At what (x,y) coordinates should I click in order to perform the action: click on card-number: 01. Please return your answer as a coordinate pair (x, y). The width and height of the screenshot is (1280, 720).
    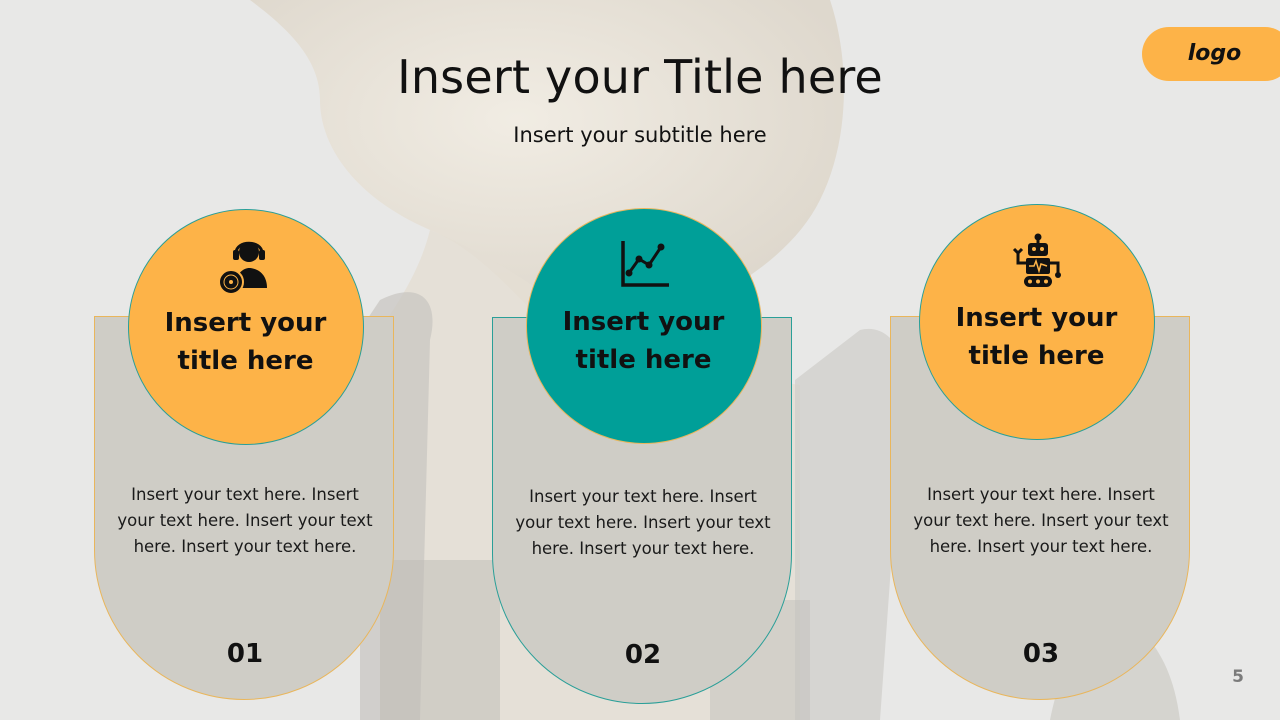
    Looking at the image, I should click on (245, 654).